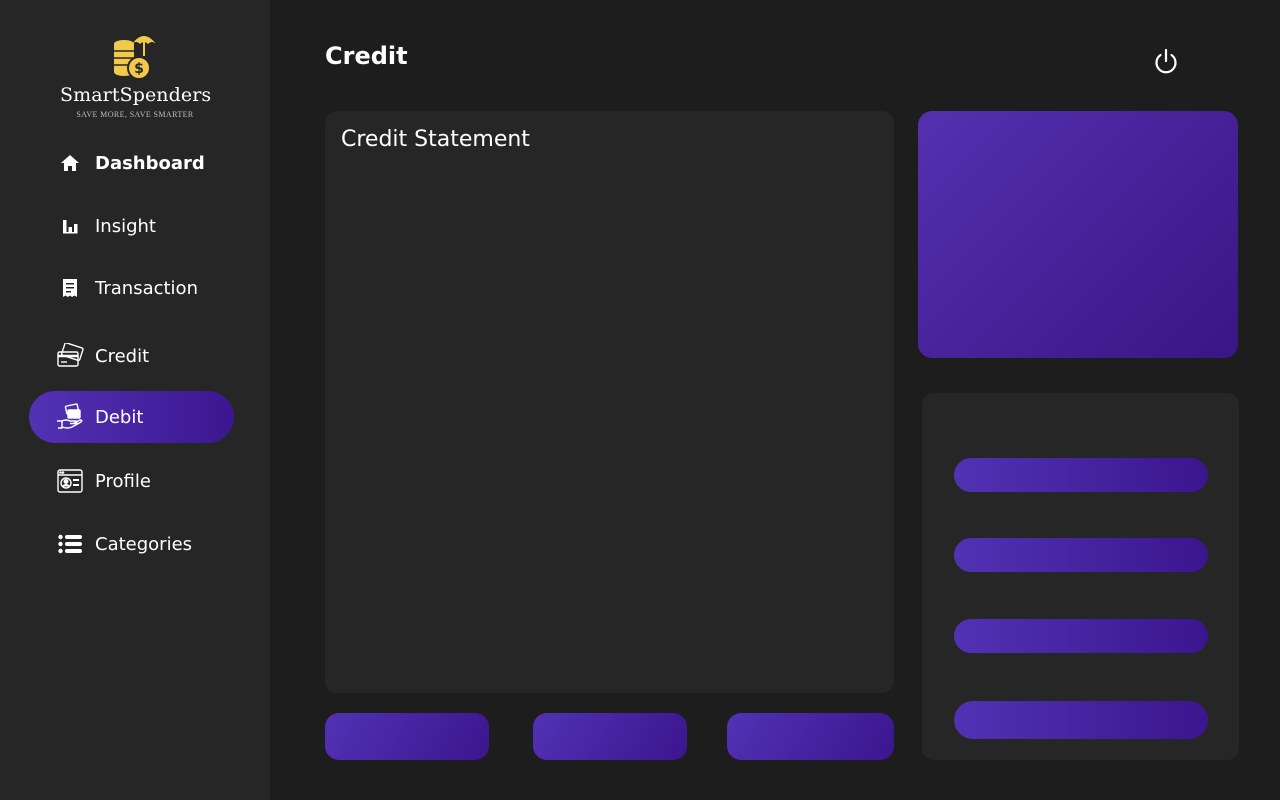  I want to click on coins-umbrella-icon: $, so click(135, 58).